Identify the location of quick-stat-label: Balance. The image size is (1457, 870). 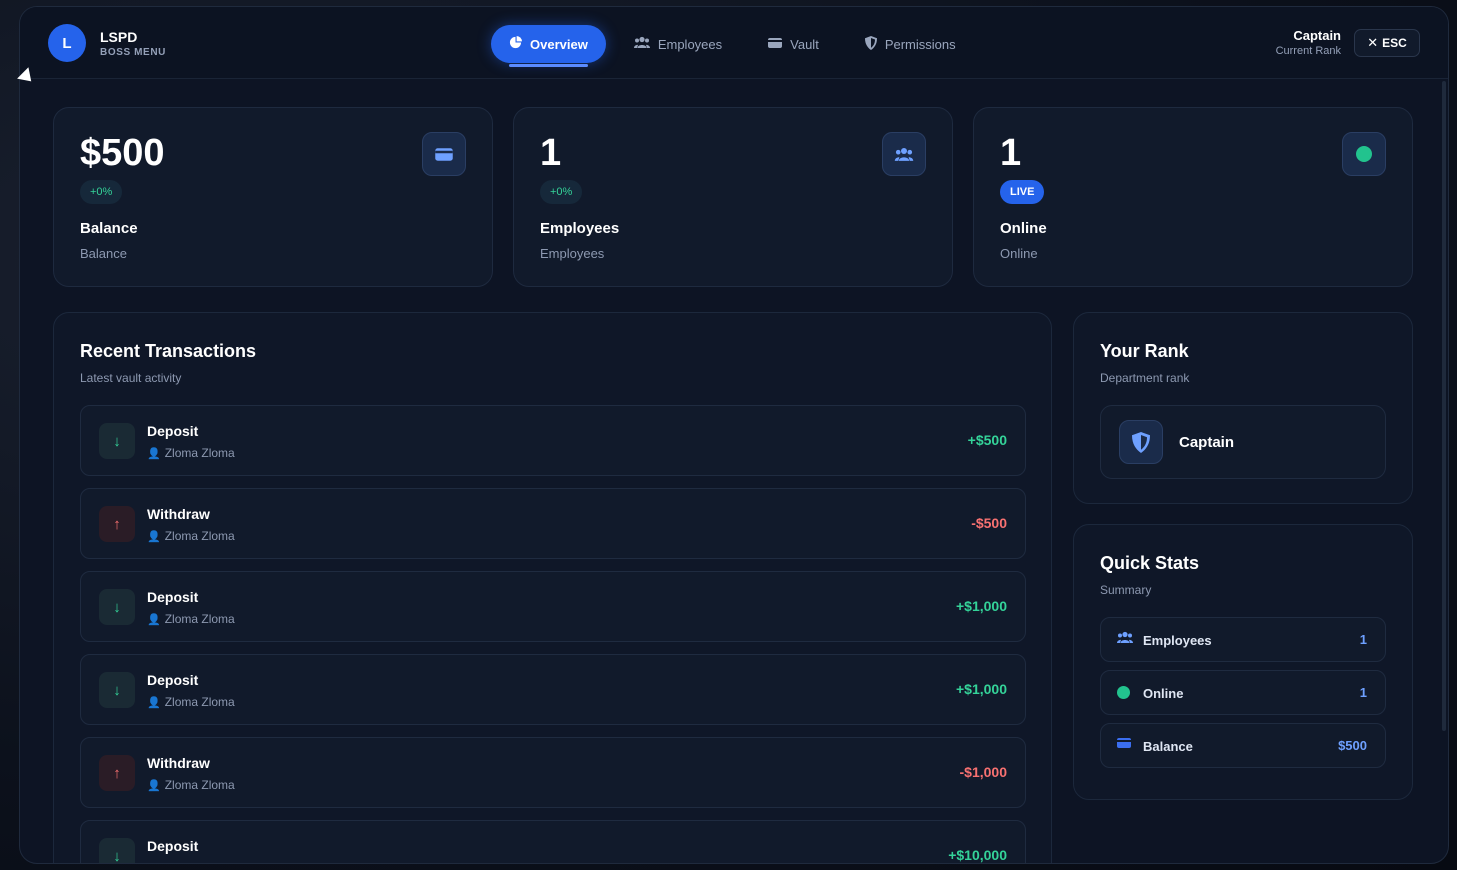
(1168, 746).